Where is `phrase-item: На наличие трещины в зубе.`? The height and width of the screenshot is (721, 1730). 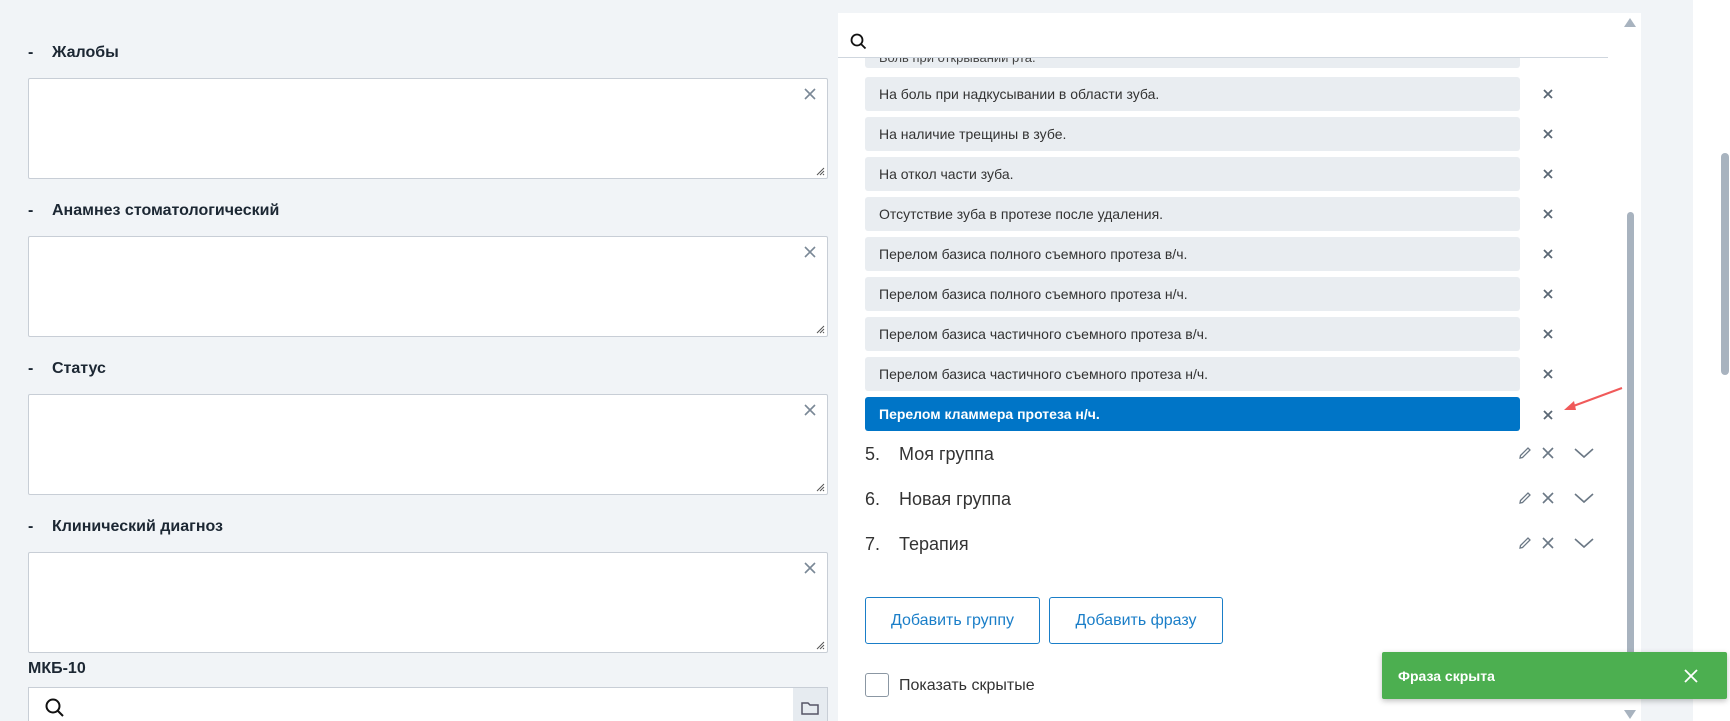
phrase-item: На наличие трещины в зубе. is located at coordinates (1192, 134).